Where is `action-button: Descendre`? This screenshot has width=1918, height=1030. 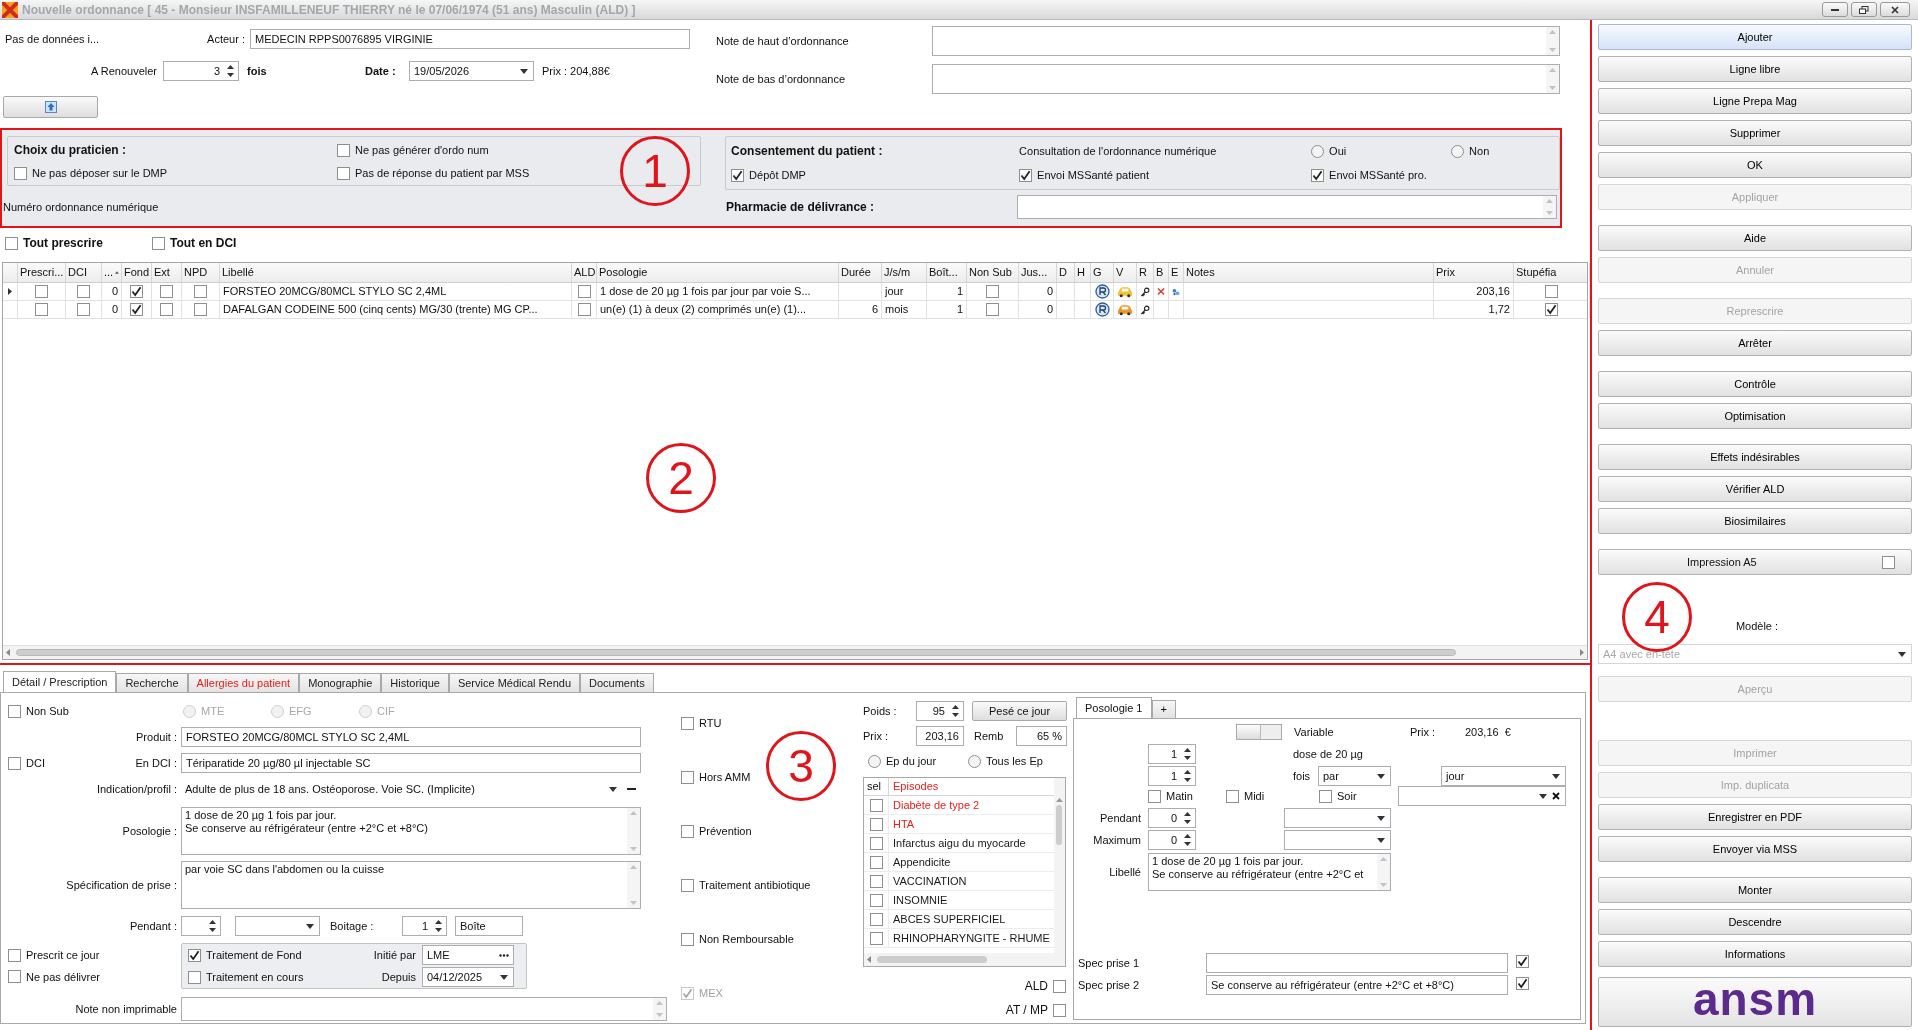 action-button: Descendre is located at coordinates (1755, 922).